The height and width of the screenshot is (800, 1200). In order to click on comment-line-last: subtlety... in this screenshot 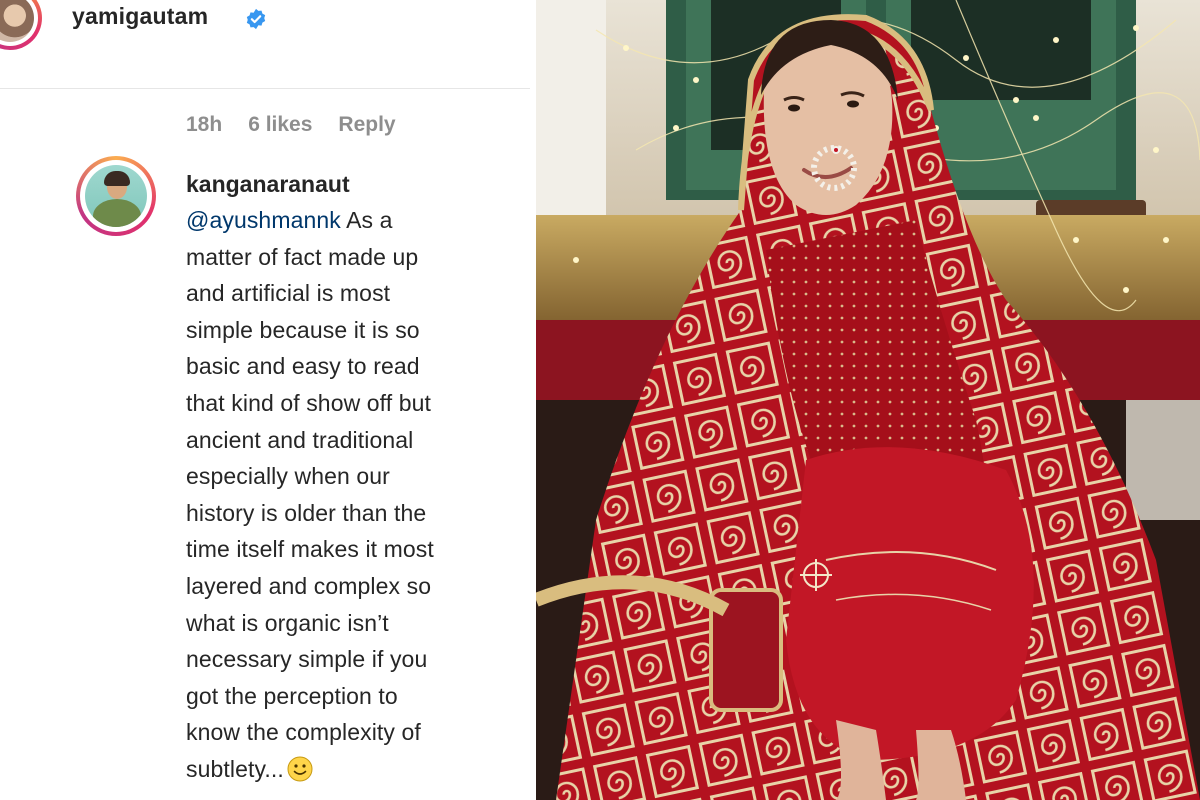, I will do `click(351, 769)`.